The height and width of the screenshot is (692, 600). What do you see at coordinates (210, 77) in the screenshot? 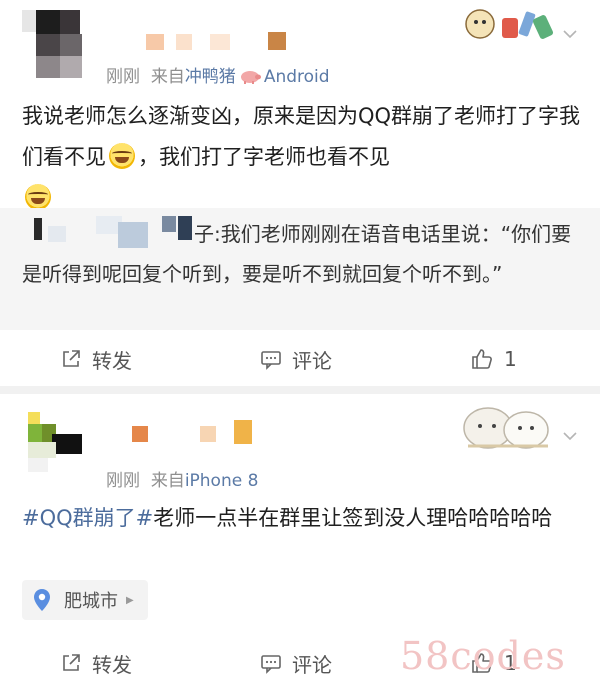
I see `source-name: 冲鸭猪` at bounding box center [210, 77].